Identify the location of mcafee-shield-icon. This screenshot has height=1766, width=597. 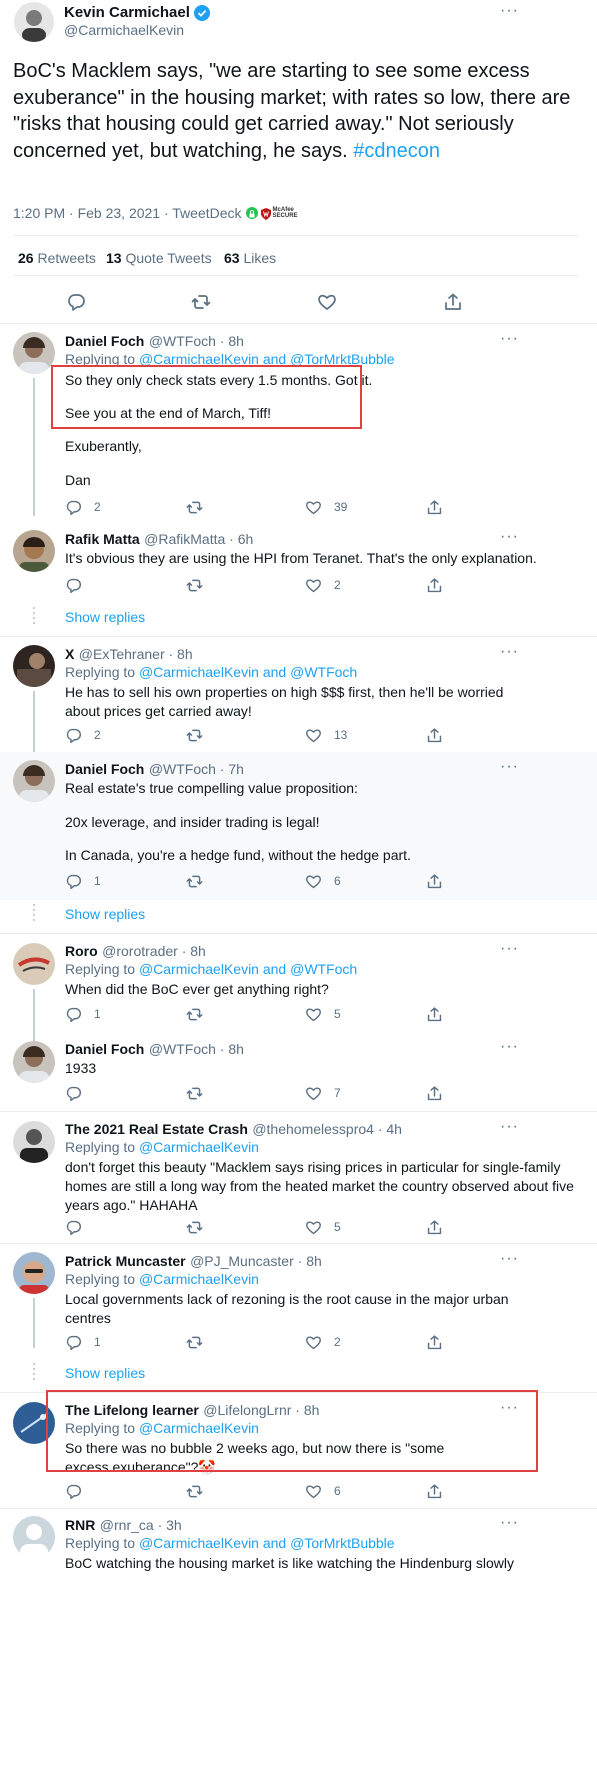
(265, 213).